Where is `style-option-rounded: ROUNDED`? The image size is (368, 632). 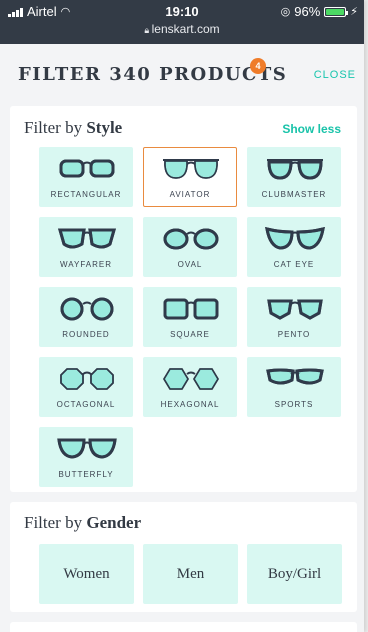
style-option-rounded: ROUNDED is located at coordinates (86, 317).